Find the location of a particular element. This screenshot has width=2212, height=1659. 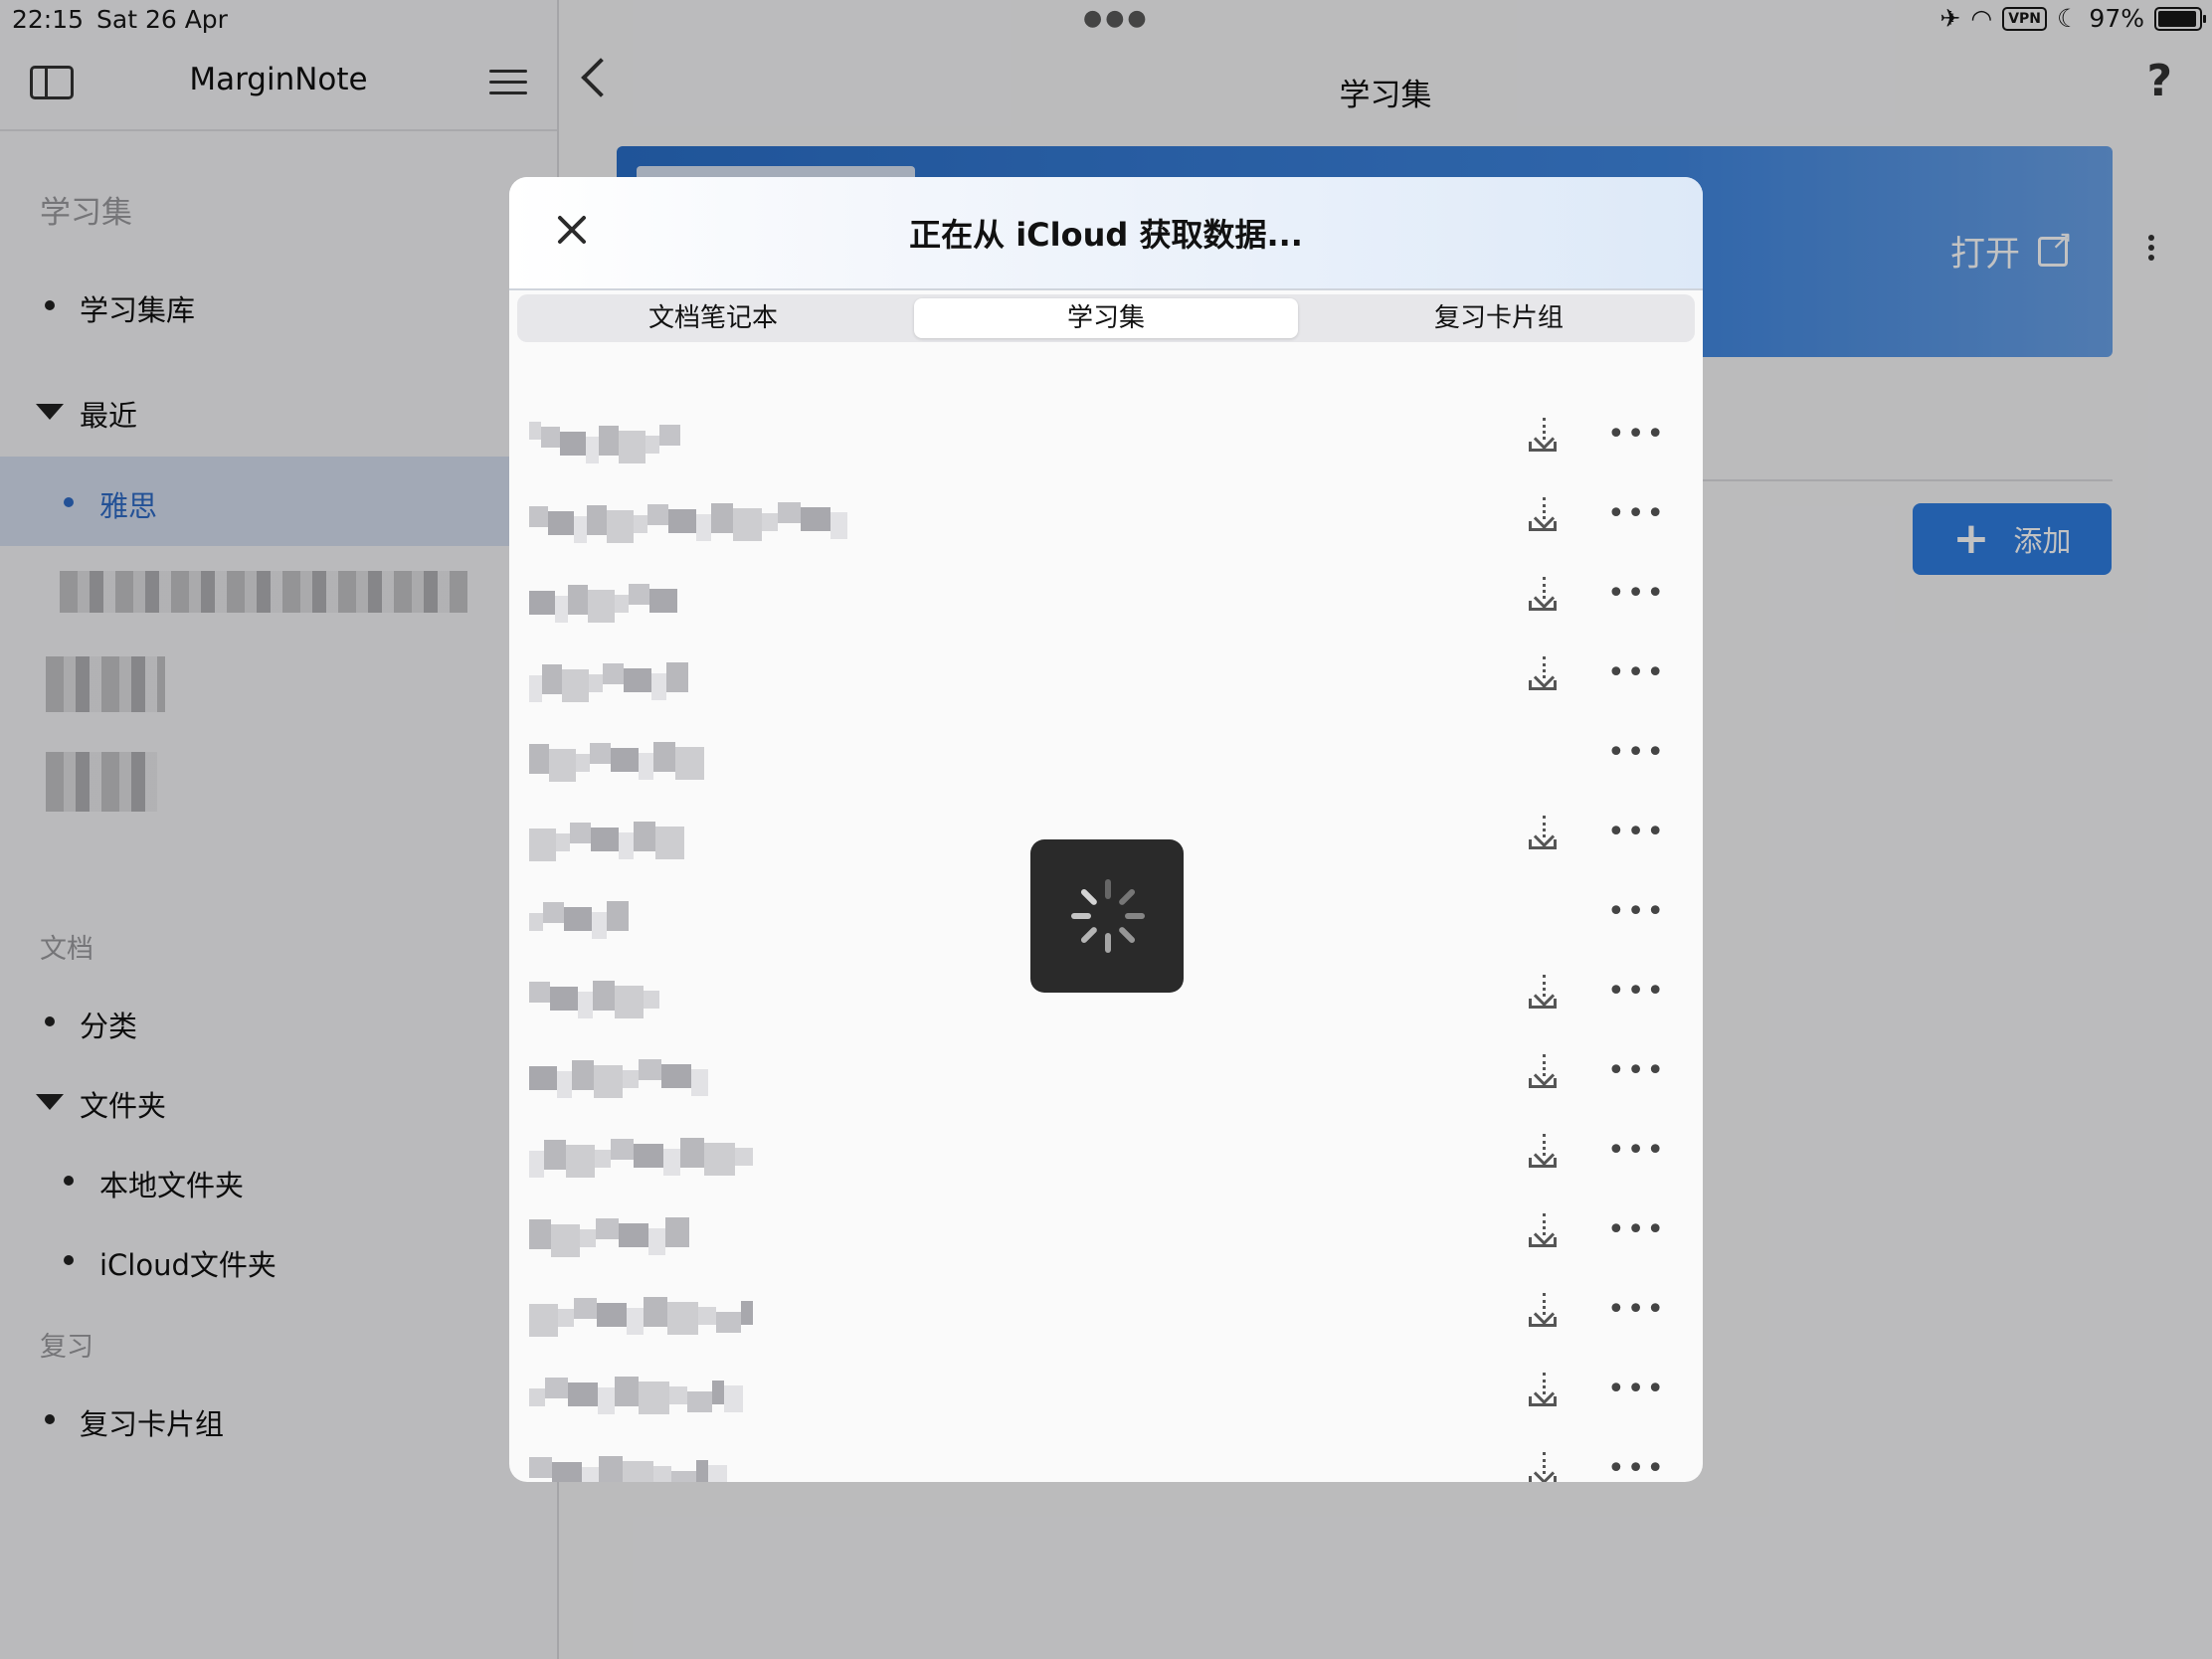

vpn-badge: VPN is located at coordinates (2024, 18).